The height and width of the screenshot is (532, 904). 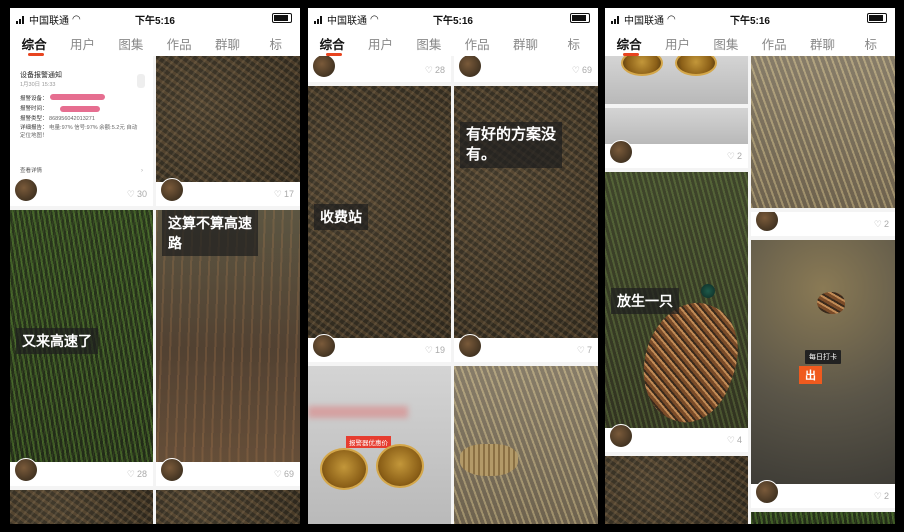 I want to click on notice-date: 1月30日 15:33, so click(x=38, y=85).